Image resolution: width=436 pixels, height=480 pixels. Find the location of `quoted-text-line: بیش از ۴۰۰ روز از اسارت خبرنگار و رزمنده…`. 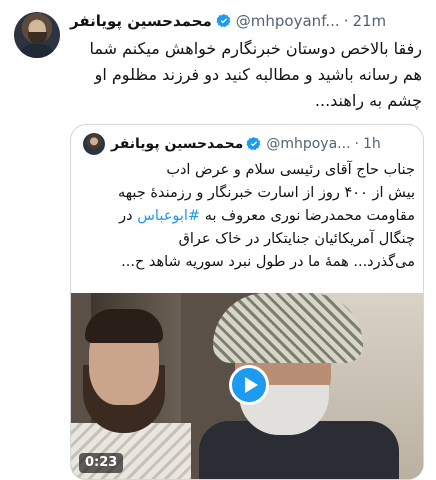

quoted-text-line: بیش از ۴۰۰ روز از اسارت خبرنگار و رزمنده… is located at coordinates (266, 193).